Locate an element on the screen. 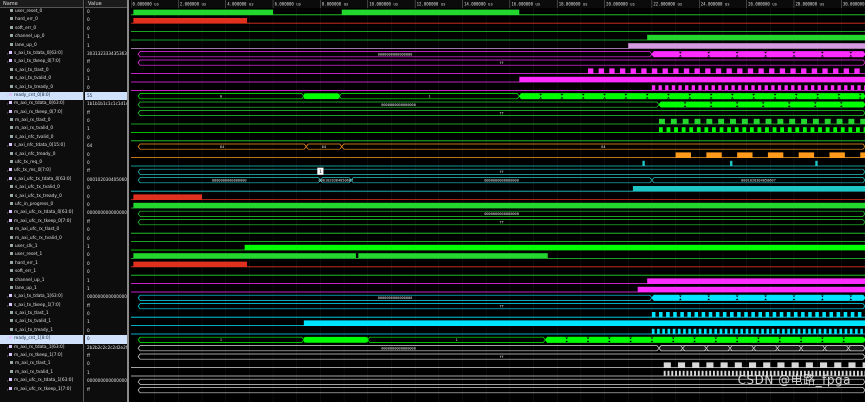 This screenshot has height=402, width=865. signal-row-name: user_reset_1 is located at coordinates (41, 255).